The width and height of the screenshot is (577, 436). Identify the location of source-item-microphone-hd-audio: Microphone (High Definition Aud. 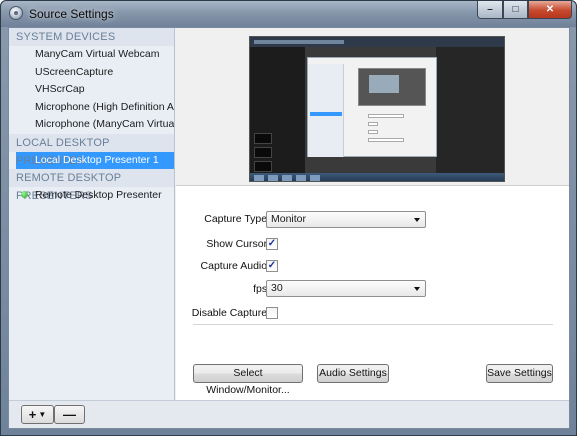
(91, 108).